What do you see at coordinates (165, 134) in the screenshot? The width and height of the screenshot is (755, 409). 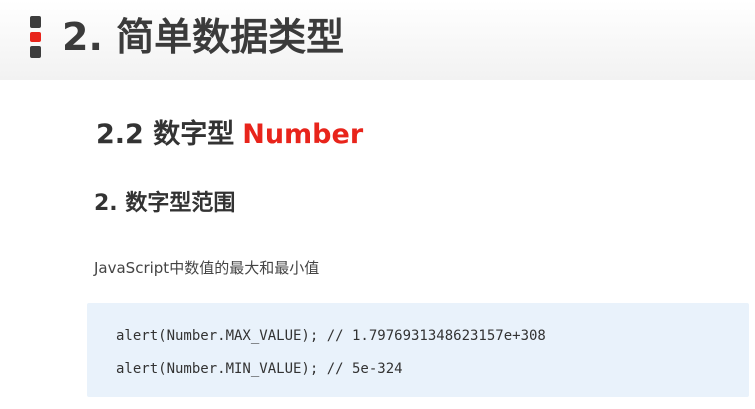 I see `section-title-prefix: 2.2 数字型` at bounding box center [165, 134].